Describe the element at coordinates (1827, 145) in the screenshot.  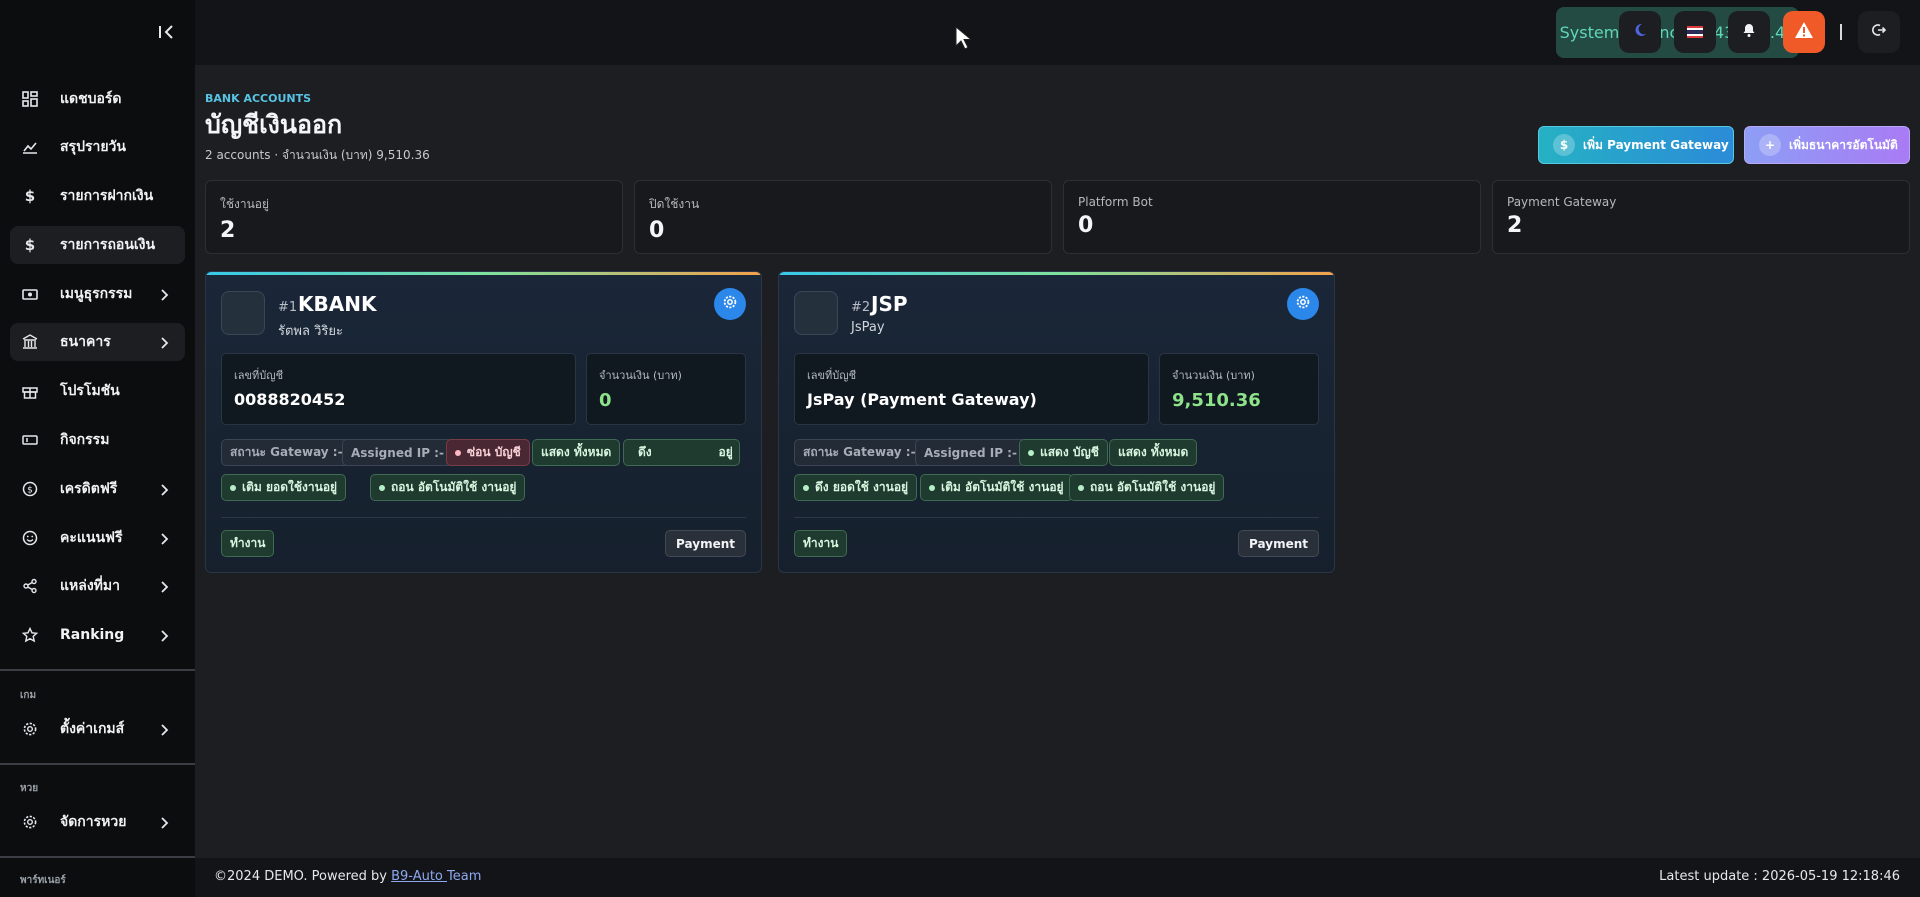
I see `add-auto-bank-button: + เพิ่มธนาคารอัตโนมัติ` at that location.